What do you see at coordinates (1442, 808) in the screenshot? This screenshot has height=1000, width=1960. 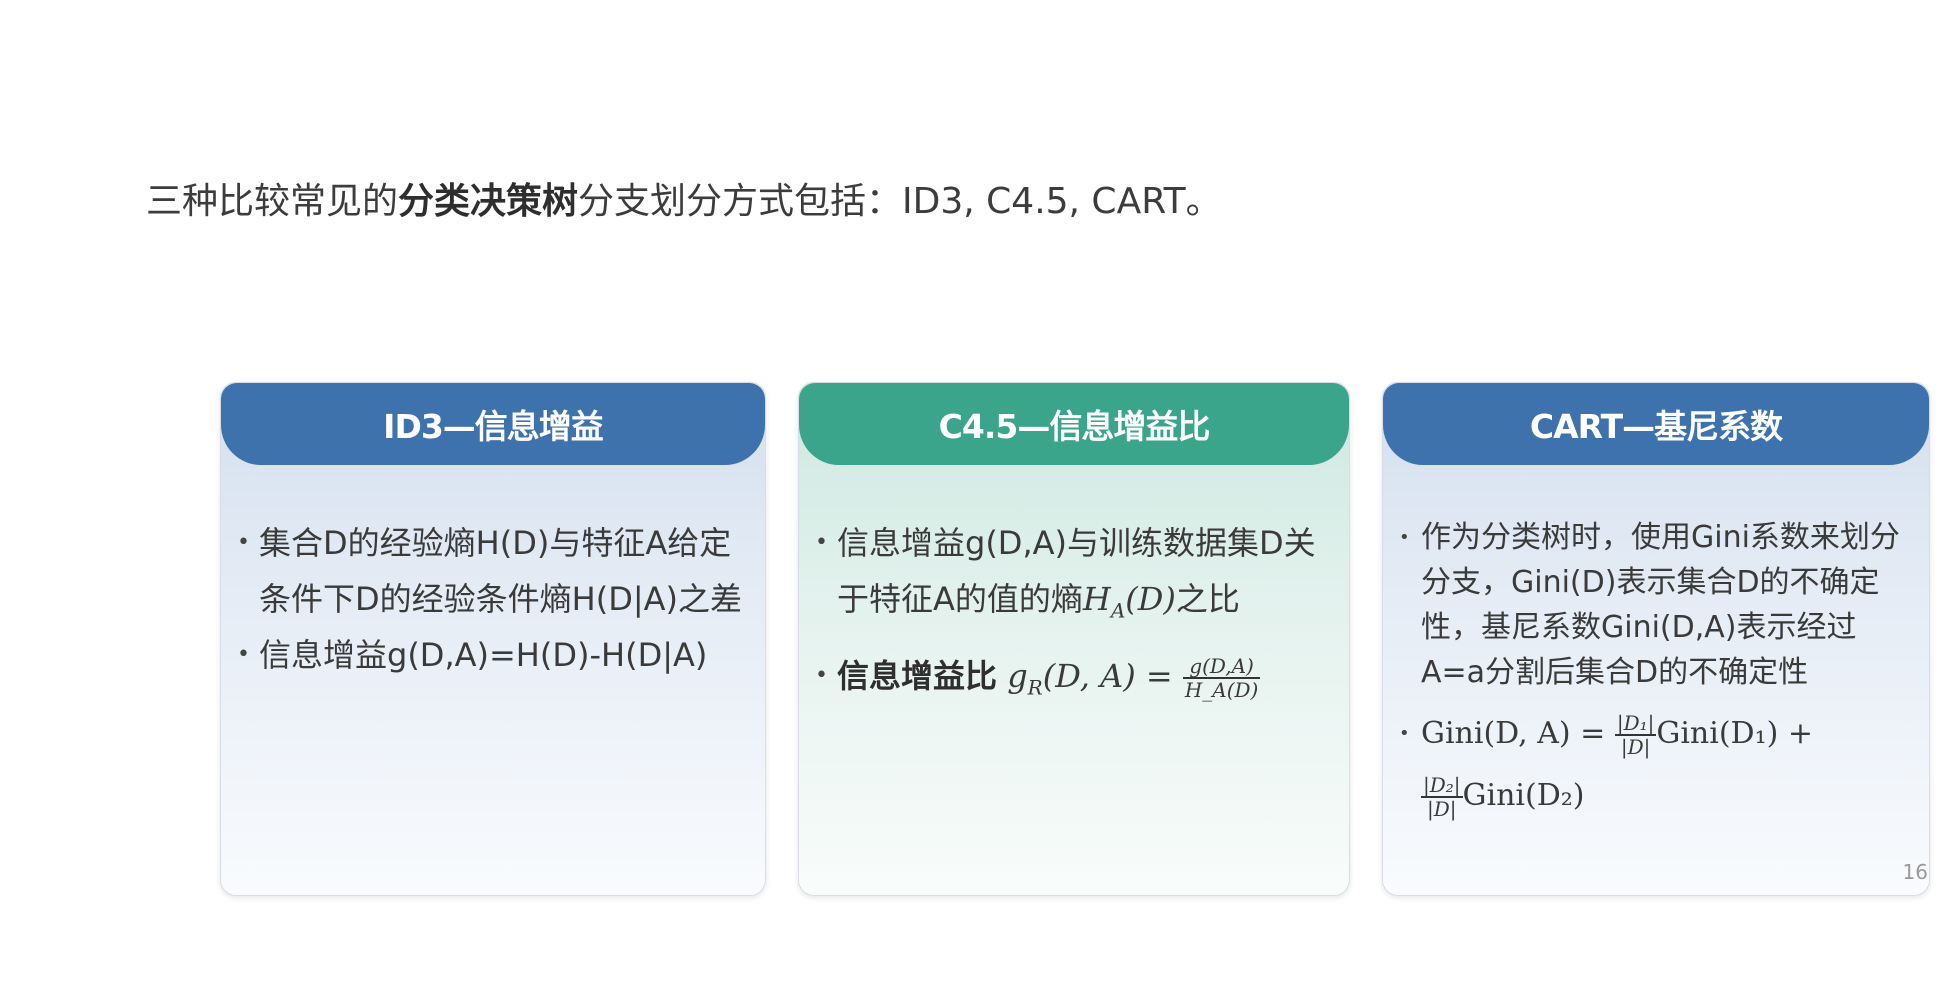 I see `gini-fraction-2-den: |D|` at bounding box center [1442, 808].